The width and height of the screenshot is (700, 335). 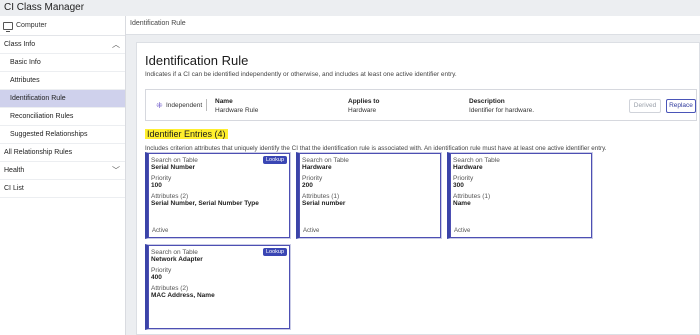 I want to click on description-header: Description, so click(x=487, y=101).